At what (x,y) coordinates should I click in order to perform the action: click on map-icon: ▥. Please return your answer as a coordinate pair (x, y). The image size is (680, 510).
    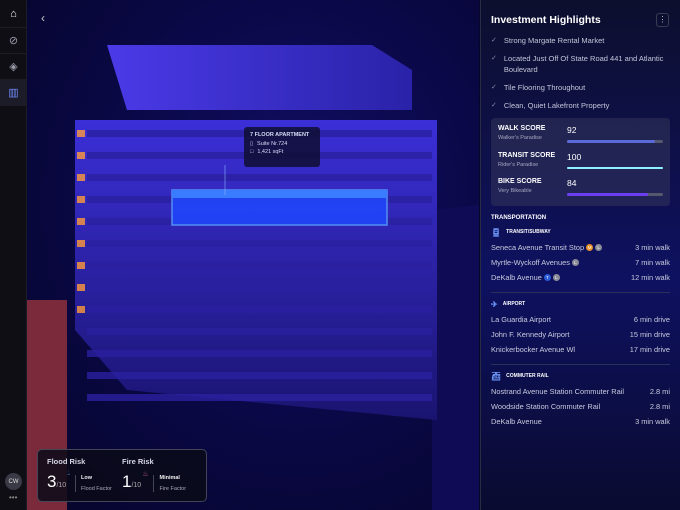
    Looking at the image, I should click on (13, 93).